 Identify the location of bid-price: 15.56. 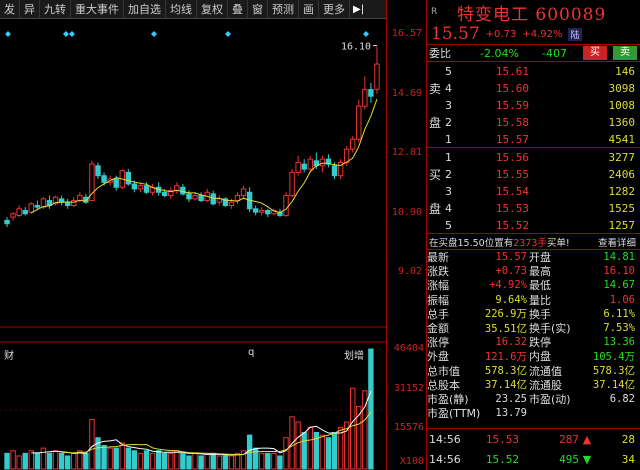
(512, 157).